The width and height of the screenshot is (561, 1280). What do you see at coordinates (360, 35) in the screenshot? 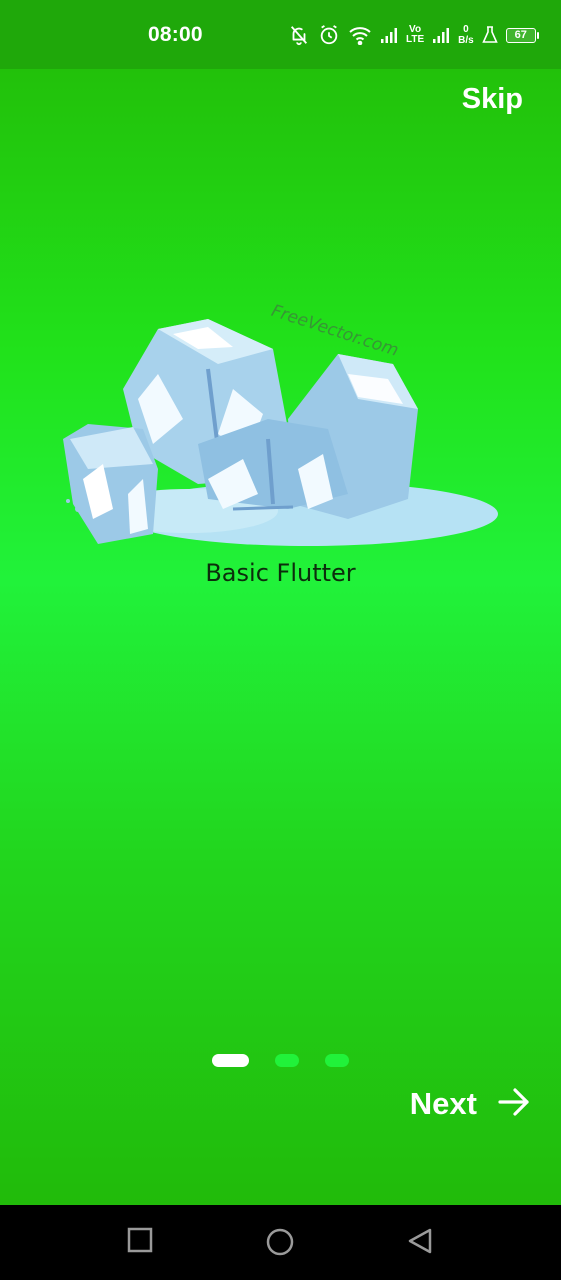
I see `wifi-icon` at bounding box center [360, 35].